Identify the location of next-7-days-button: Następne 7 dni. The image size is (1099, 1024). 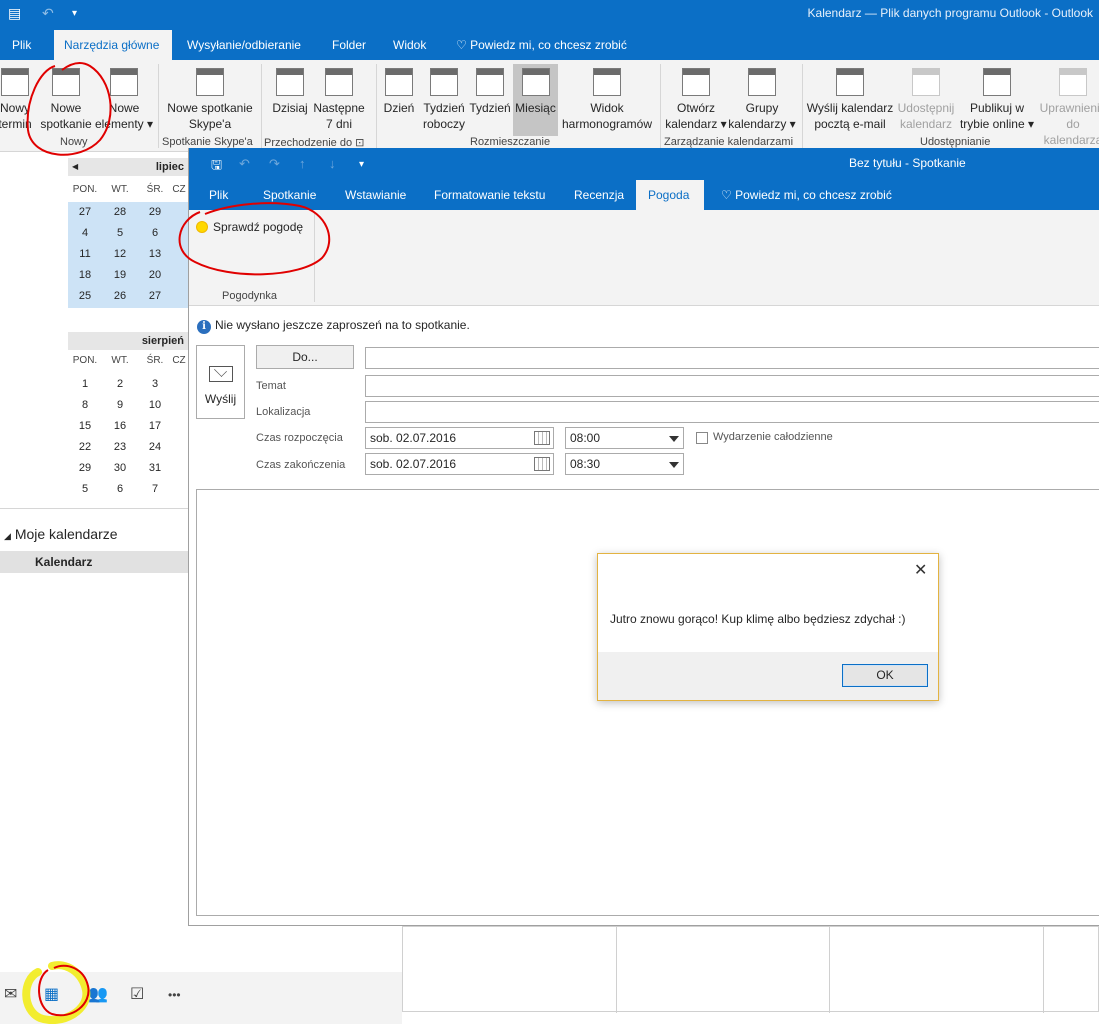
(339, 98).